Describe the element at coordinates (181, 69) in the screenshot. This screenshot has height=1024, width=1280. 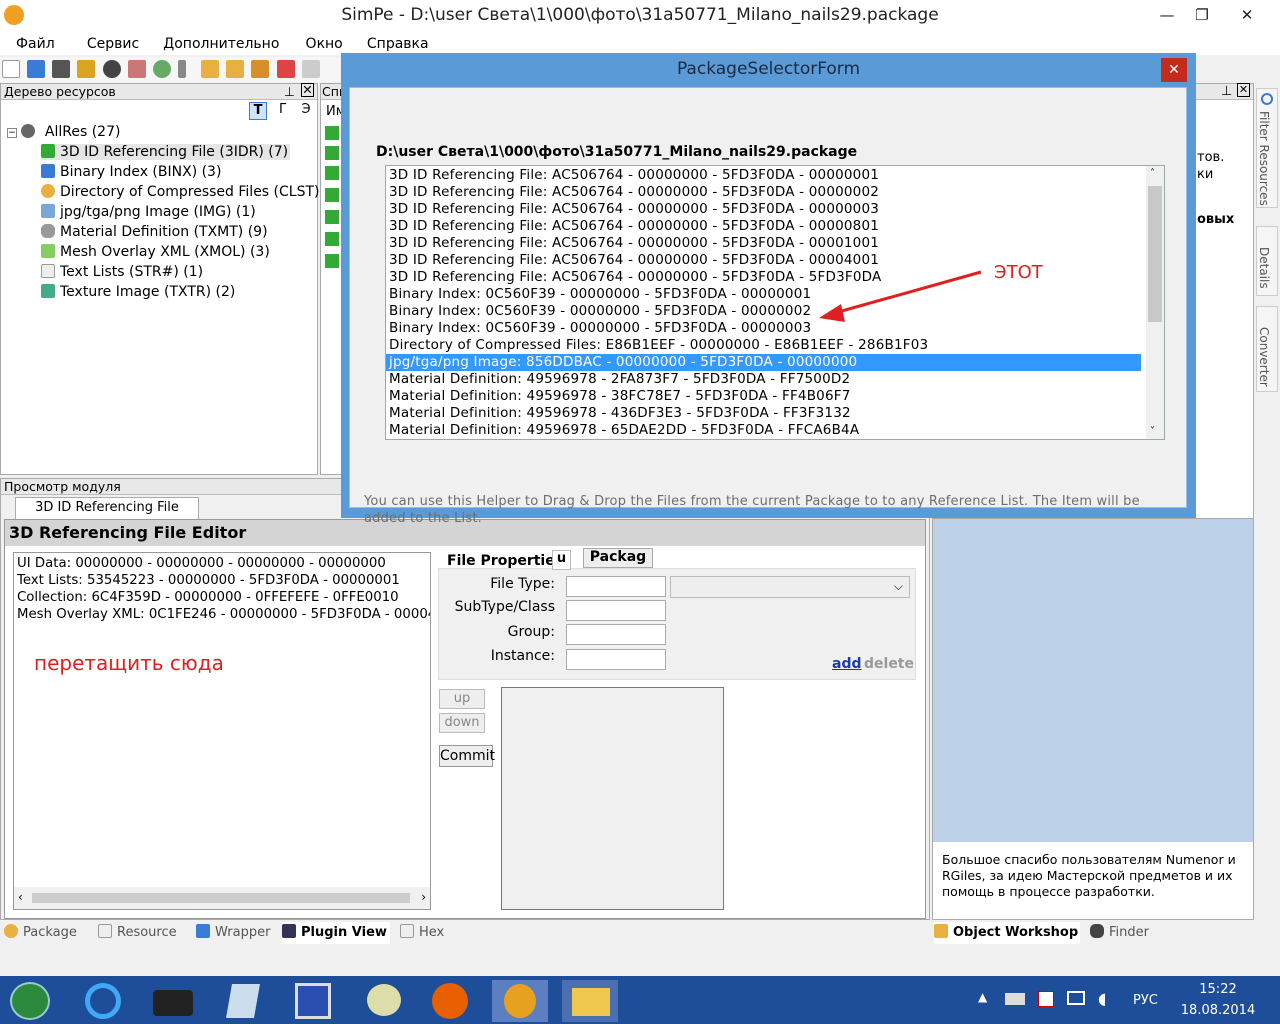
I see `dropdown-icon` at that location.